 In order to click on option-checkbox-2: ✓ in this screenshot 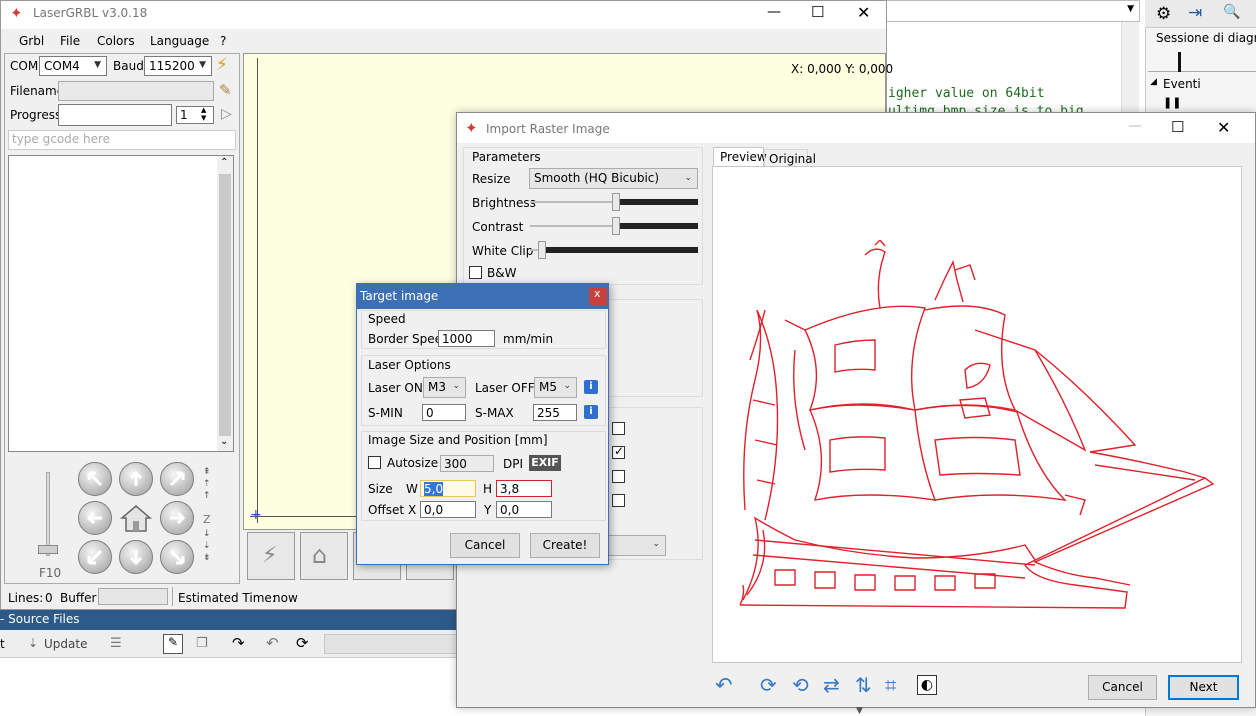, I will do `click(618, 451)`.